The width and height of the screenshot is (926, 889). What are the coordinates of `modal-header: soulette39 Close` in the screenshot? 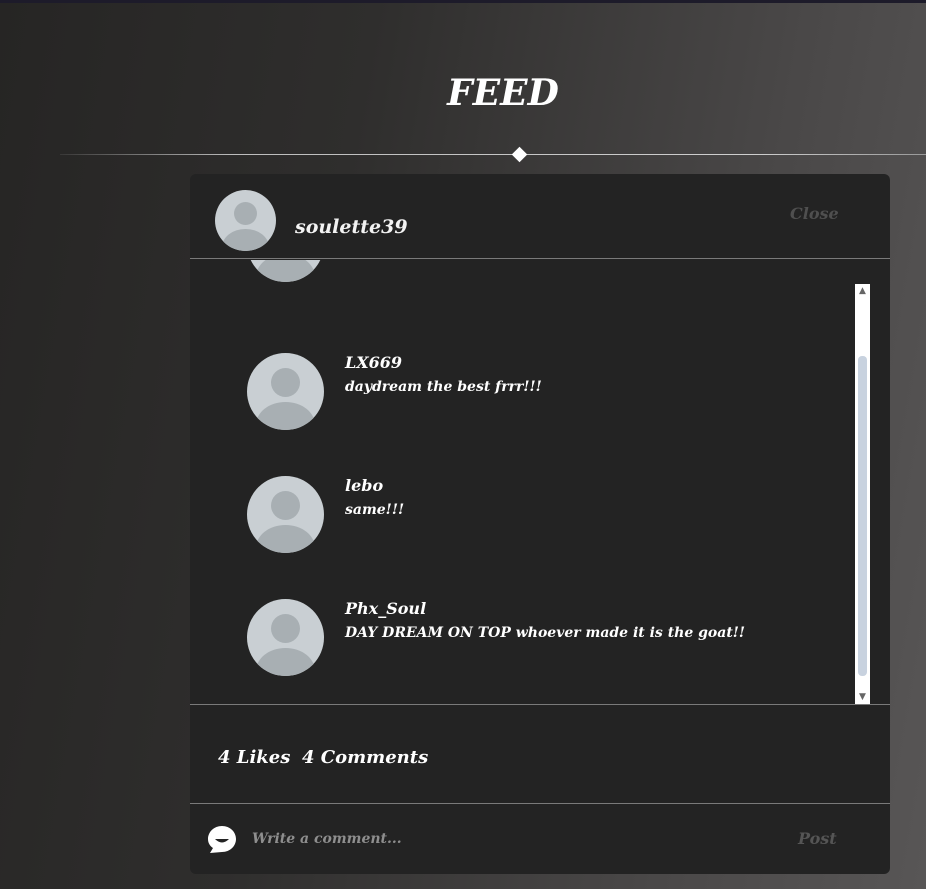 It's located at (540, 216).